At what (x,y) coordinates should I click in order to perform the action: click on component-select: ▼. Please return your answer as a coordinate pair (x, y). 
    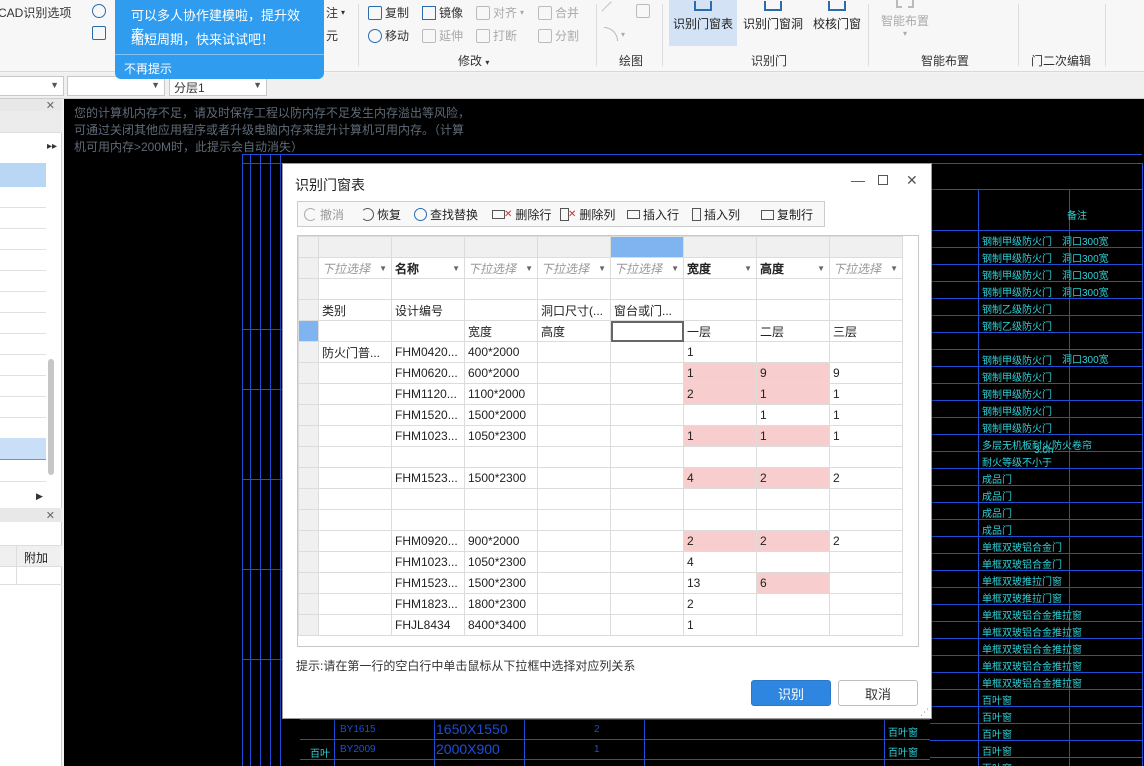
    Looking at the image, I should click on (116, 86).